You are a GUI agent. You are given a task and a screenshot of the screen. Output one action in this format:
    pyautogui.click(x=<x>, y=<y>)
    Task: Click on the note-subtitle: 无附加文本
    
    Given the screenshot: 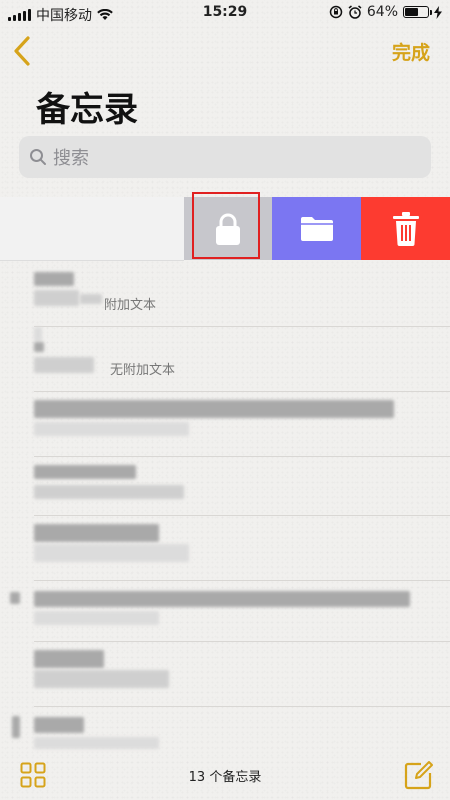 What is the action you would take?
    pyautogui.click(x=143, y=370)
    